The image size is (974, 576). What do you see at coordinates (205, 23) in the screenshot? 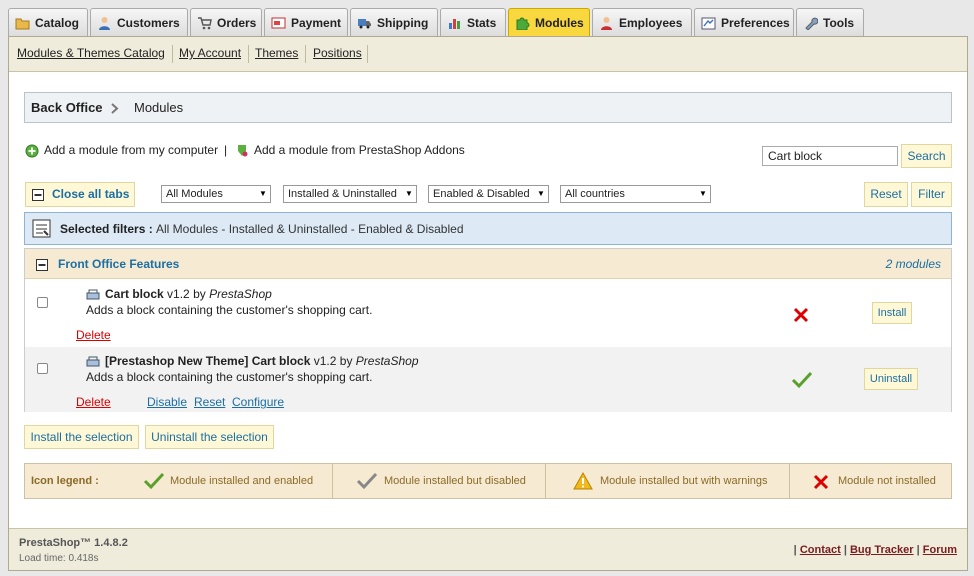
I see `cart-icon` at bounding box center [205, 23].